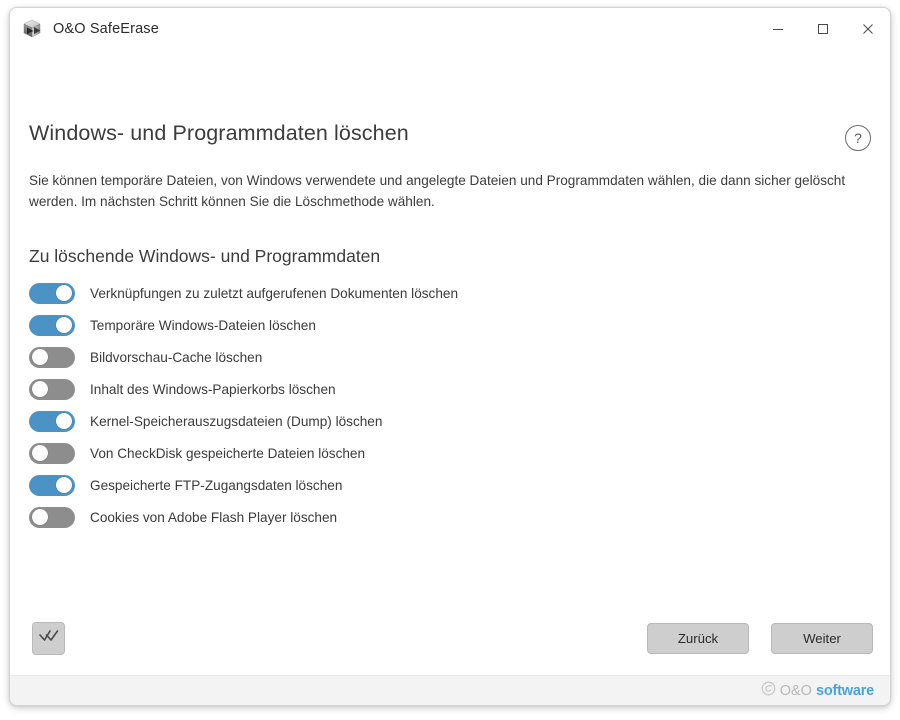 Image resolution: width=900 pixels, height=720 pixels. Describe the element at coordinates (450, 640) in the screenshot. I see `action-bar: Zurück Weiter` at that location.